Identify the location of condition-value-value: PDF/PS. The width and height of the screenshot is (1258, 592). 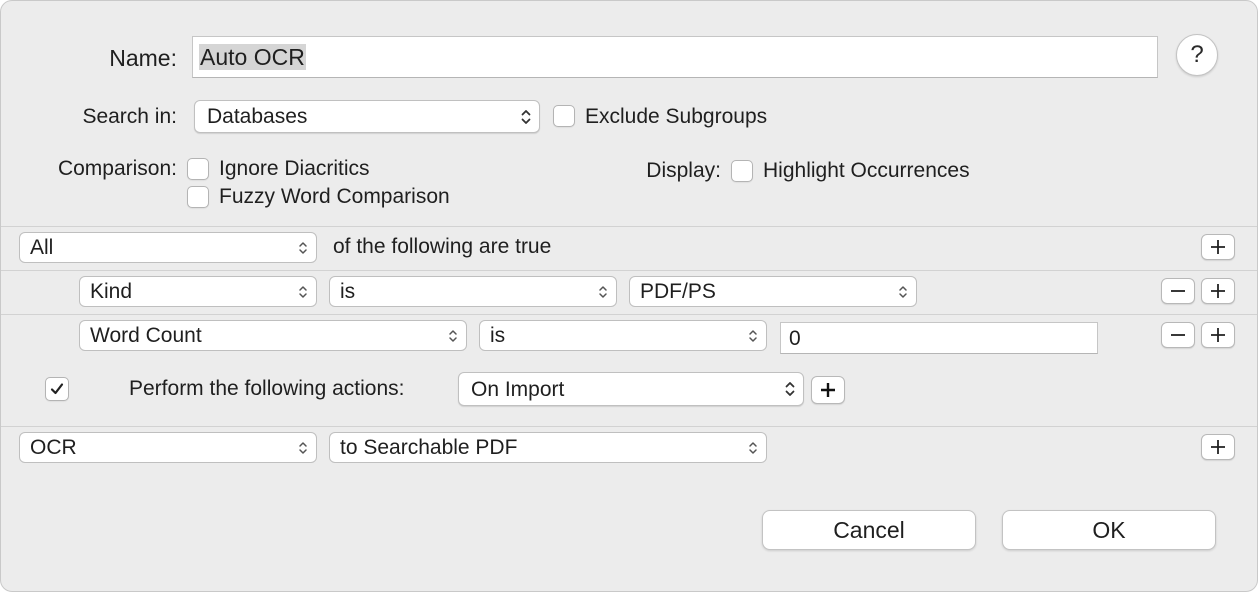
(678, 291).